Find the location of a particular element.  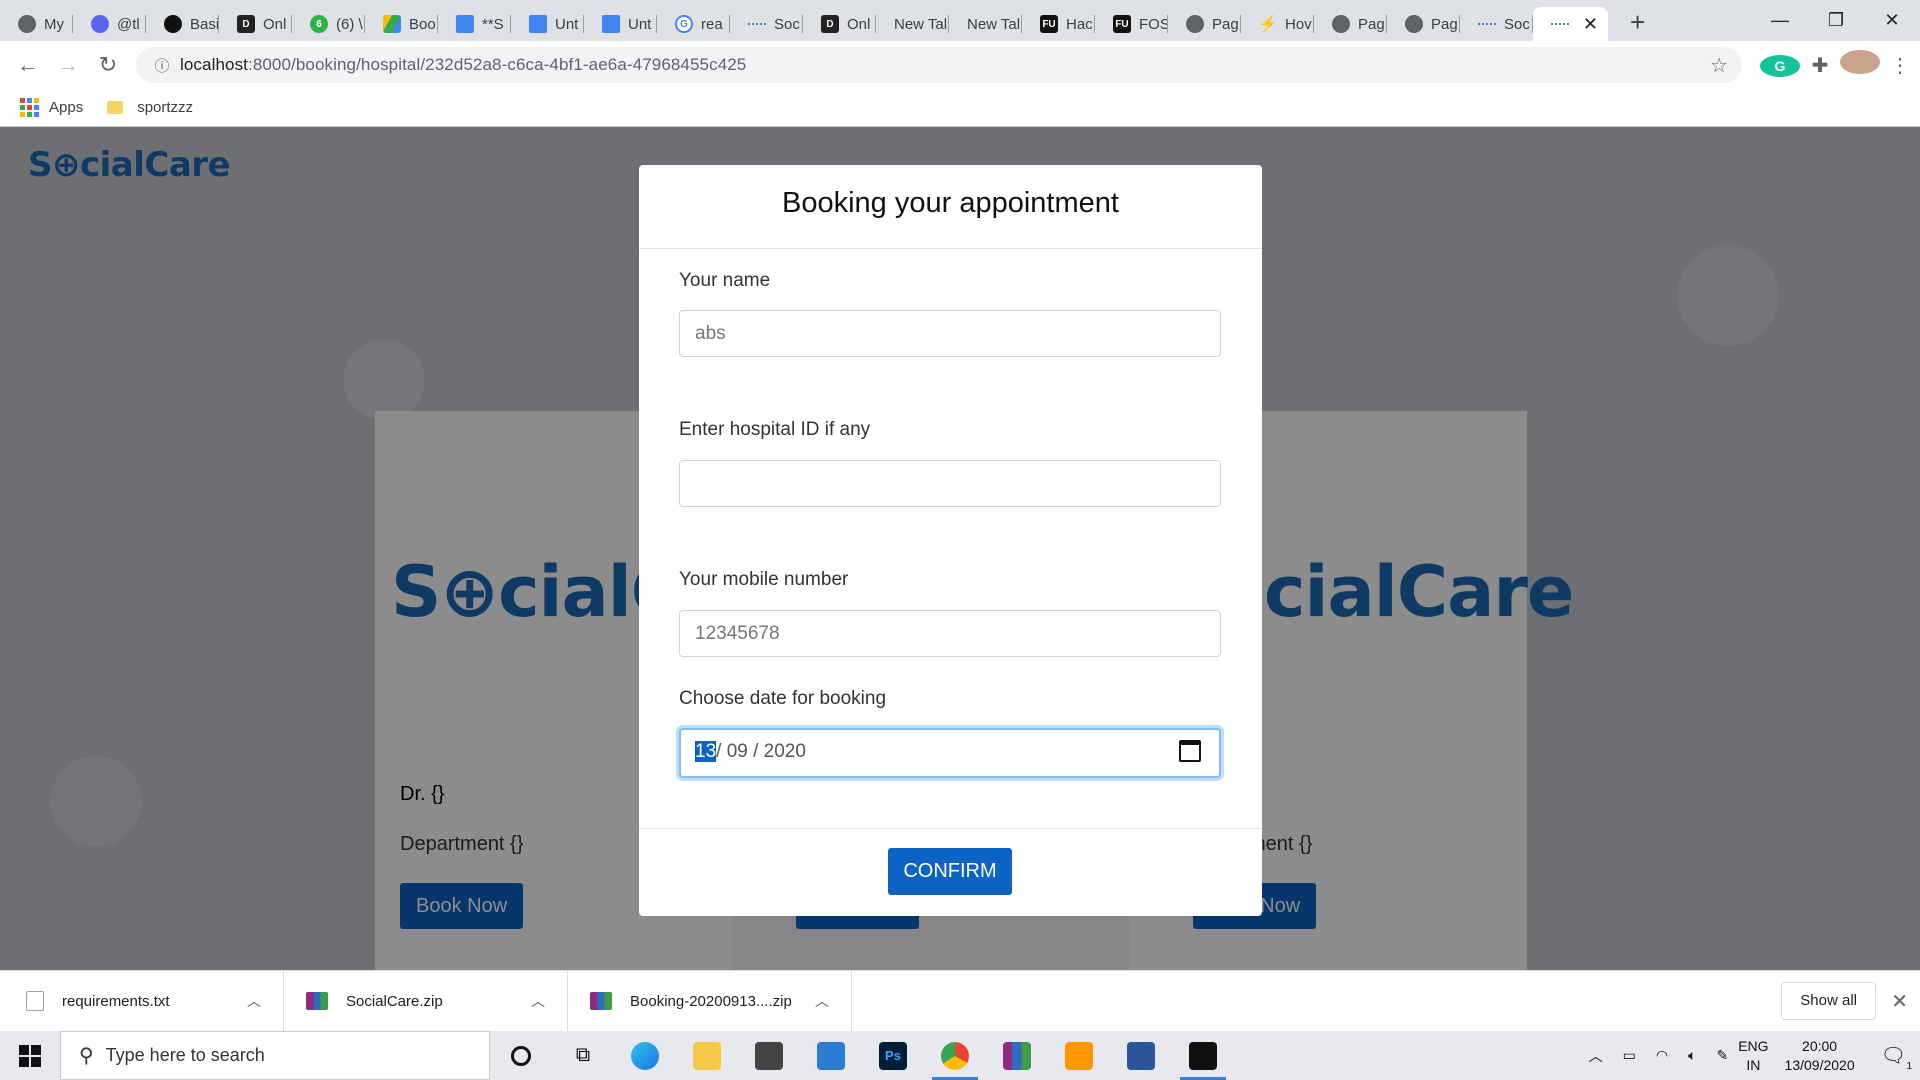

wifi-icon: ◠ is located at coordinates (1662, 1055).